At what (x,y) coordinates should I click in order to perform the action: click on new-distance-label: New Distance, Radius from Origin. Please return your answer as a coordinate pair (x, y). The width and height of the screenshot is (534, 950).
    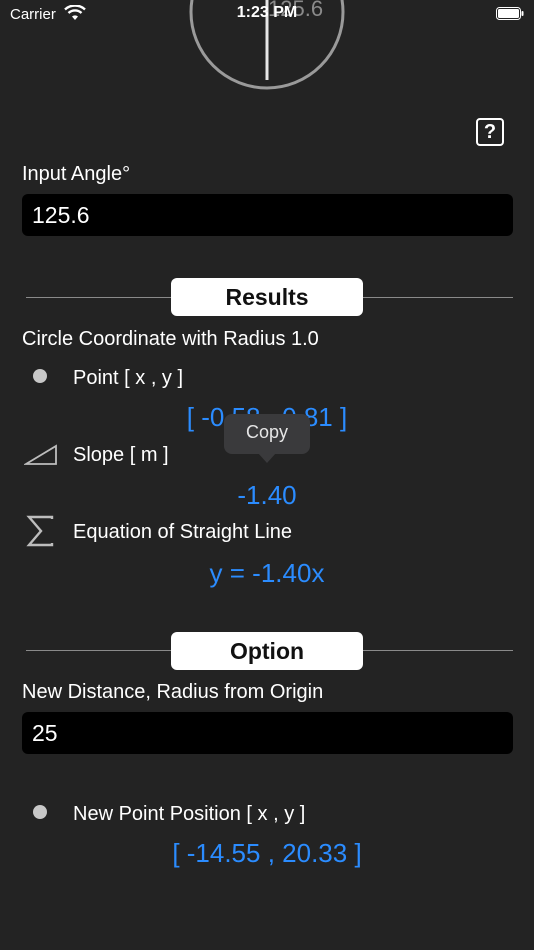
    Looking at the image, I should click on (173, 692).